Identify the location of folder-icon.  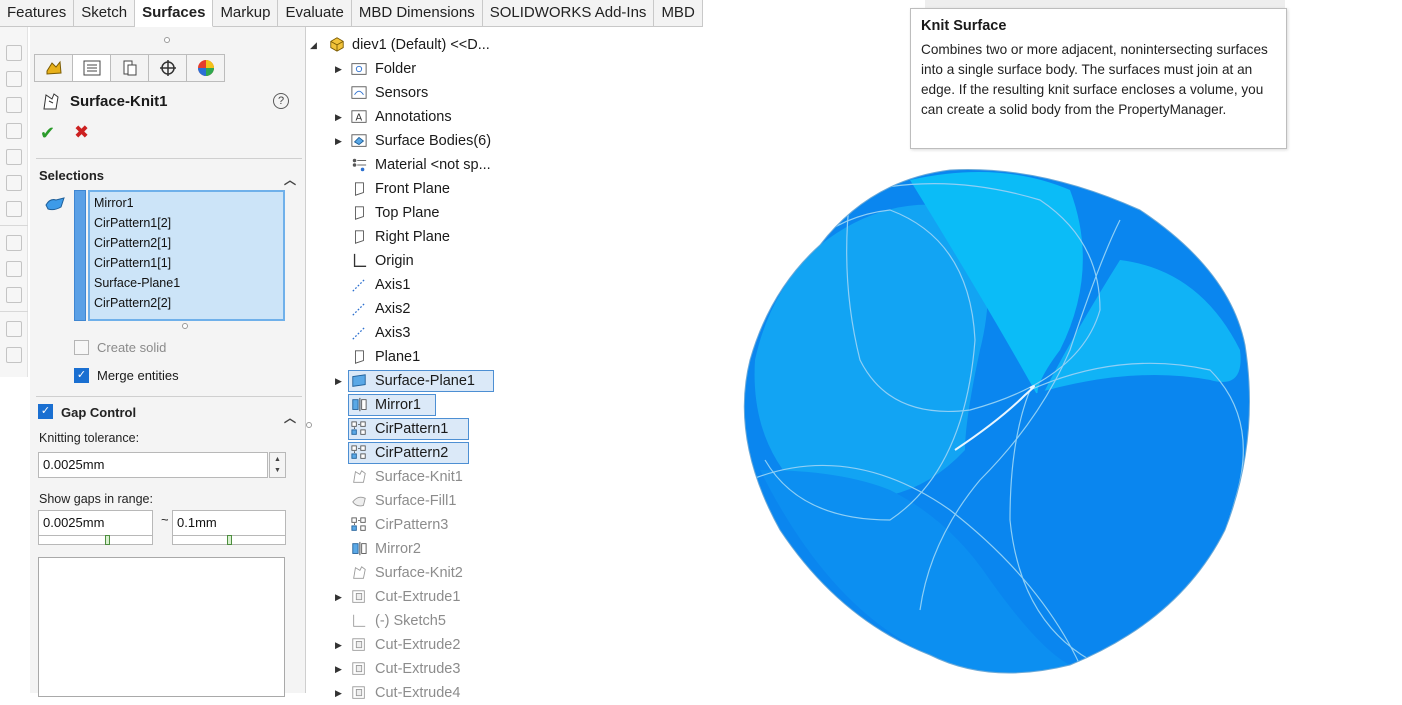
(359, 69).